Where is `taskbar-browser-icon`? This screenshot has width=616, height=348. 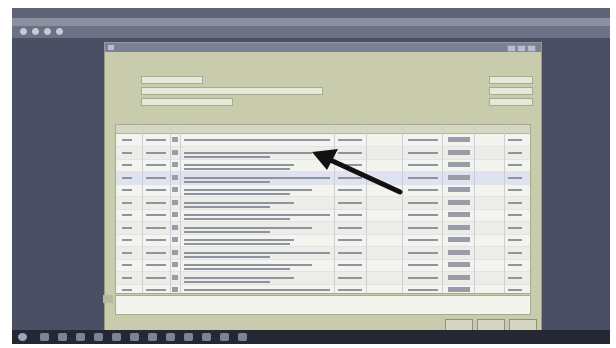 taskbar-browser-icon is located at coordinates (44, 337).